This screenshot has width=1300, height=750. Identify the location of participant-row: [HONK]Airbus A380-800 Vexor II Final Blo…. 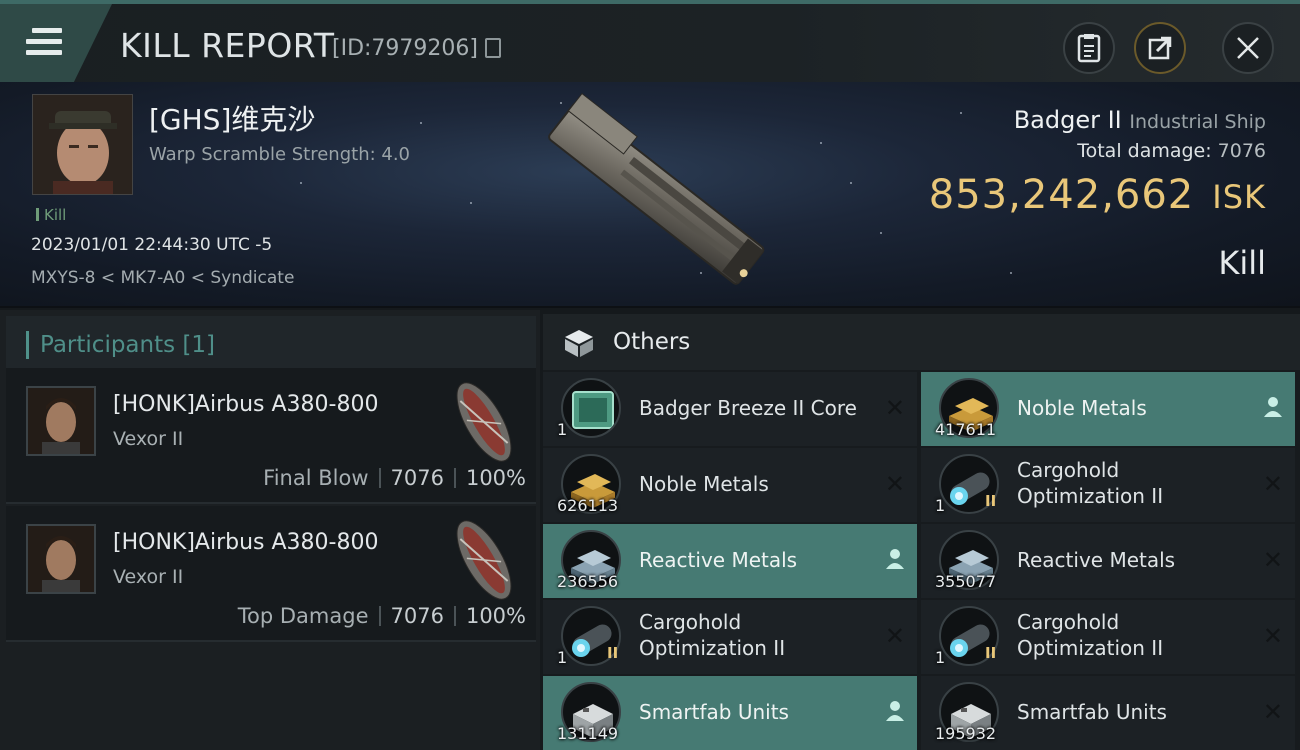
(271, 436).